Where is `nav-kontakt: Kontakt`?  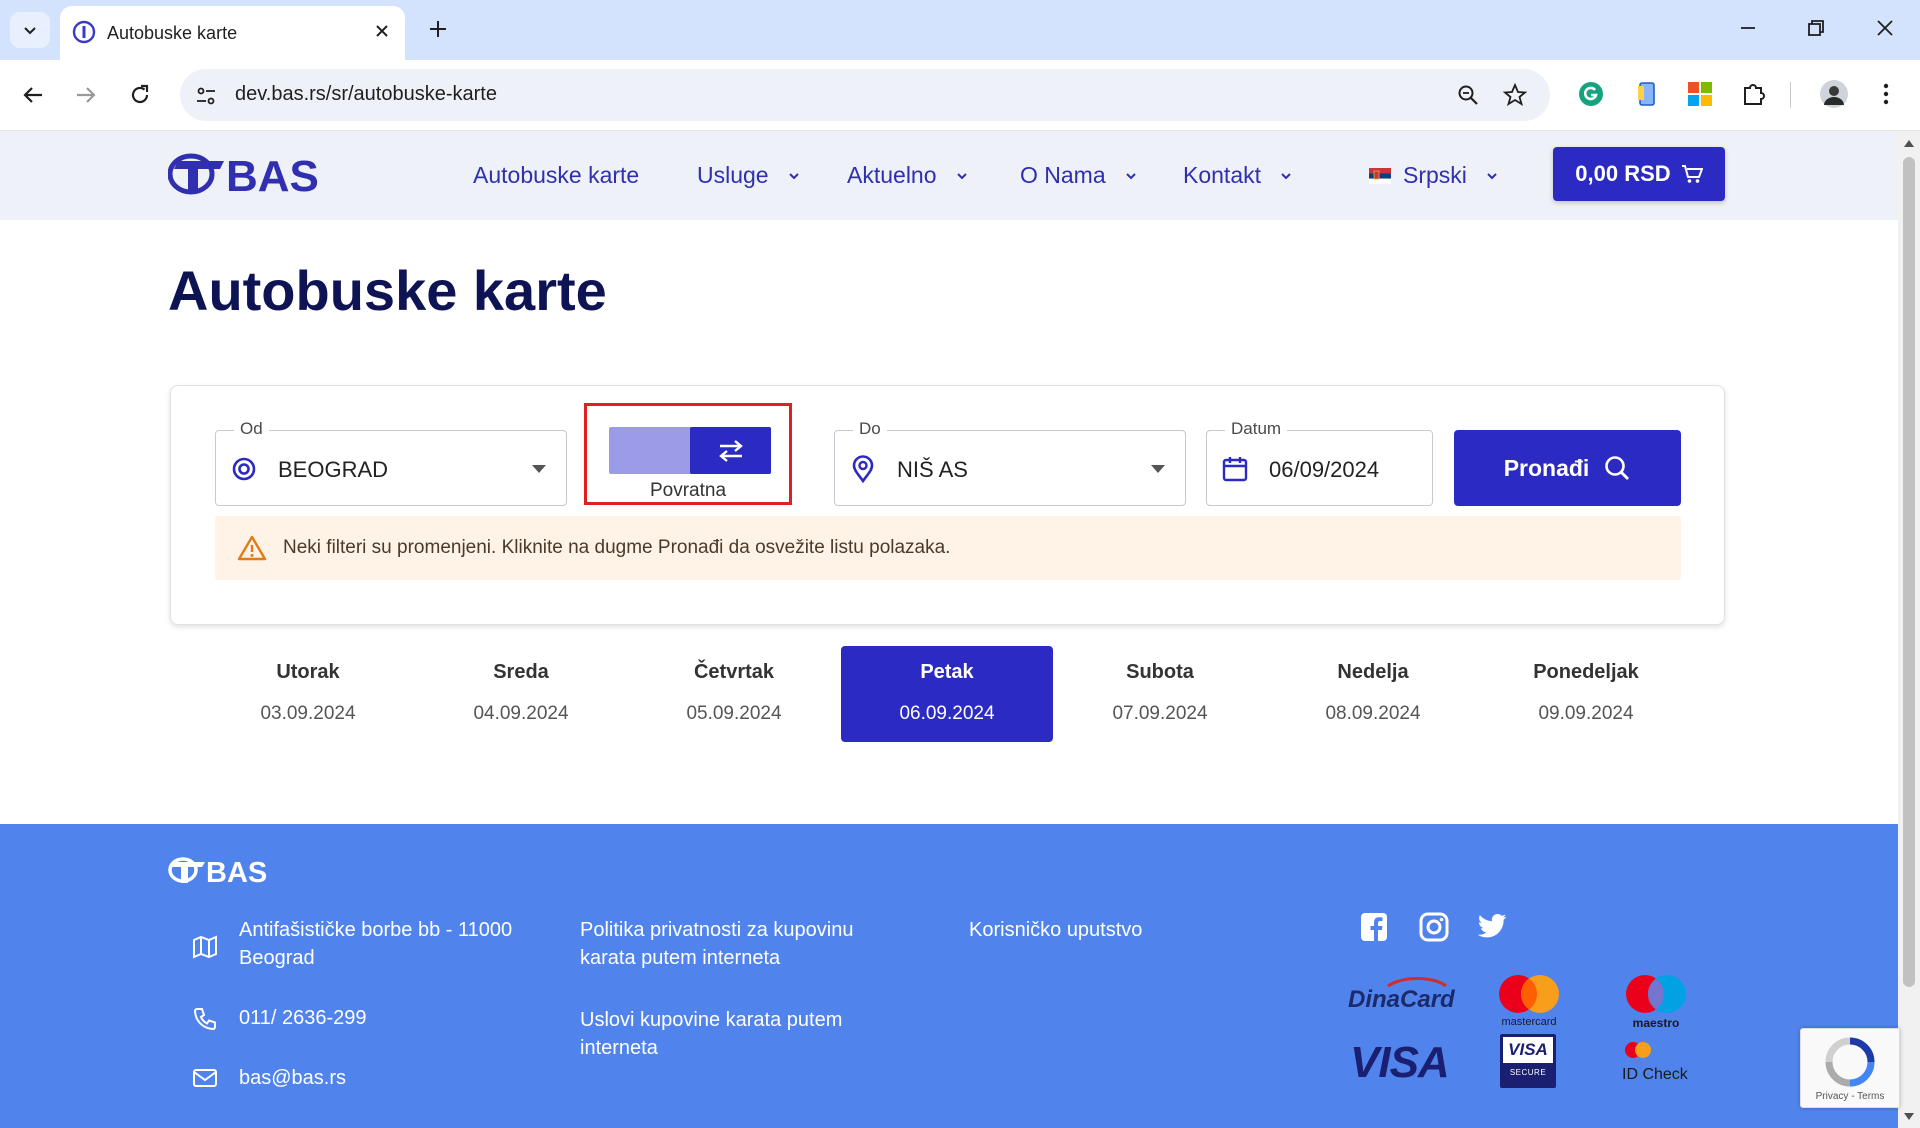 nav-kontakt: Kontakt is located at coordinates (1238, 175).